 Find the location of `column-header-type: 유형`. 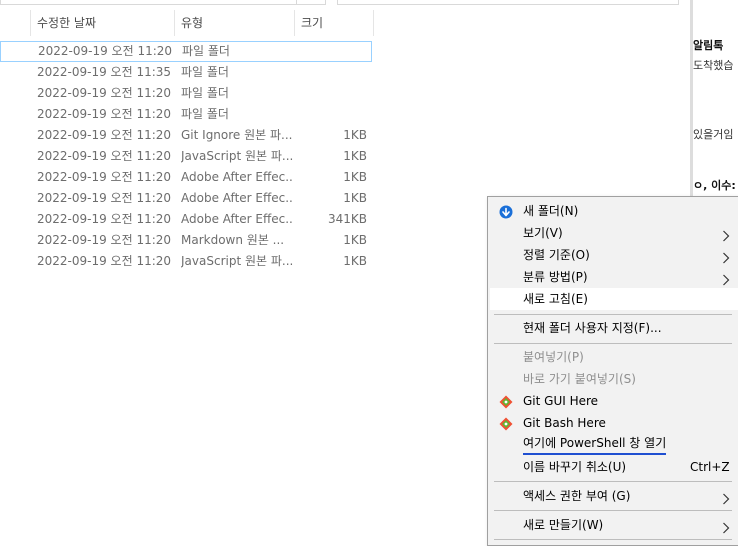

column-header-type: 유형 is located at coordinates (234, 23).